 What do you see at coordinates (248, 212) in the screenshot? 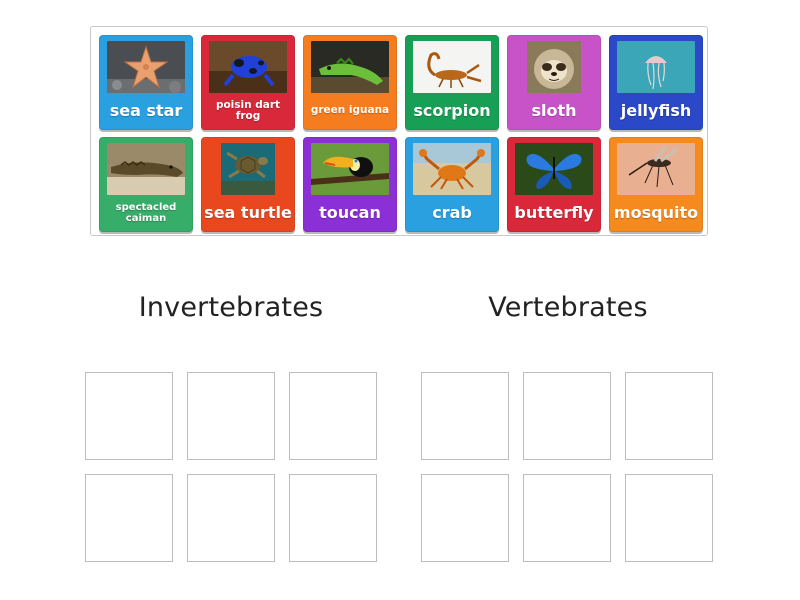
I see `card-label: sea turtle` at bounding box center [248, 212].